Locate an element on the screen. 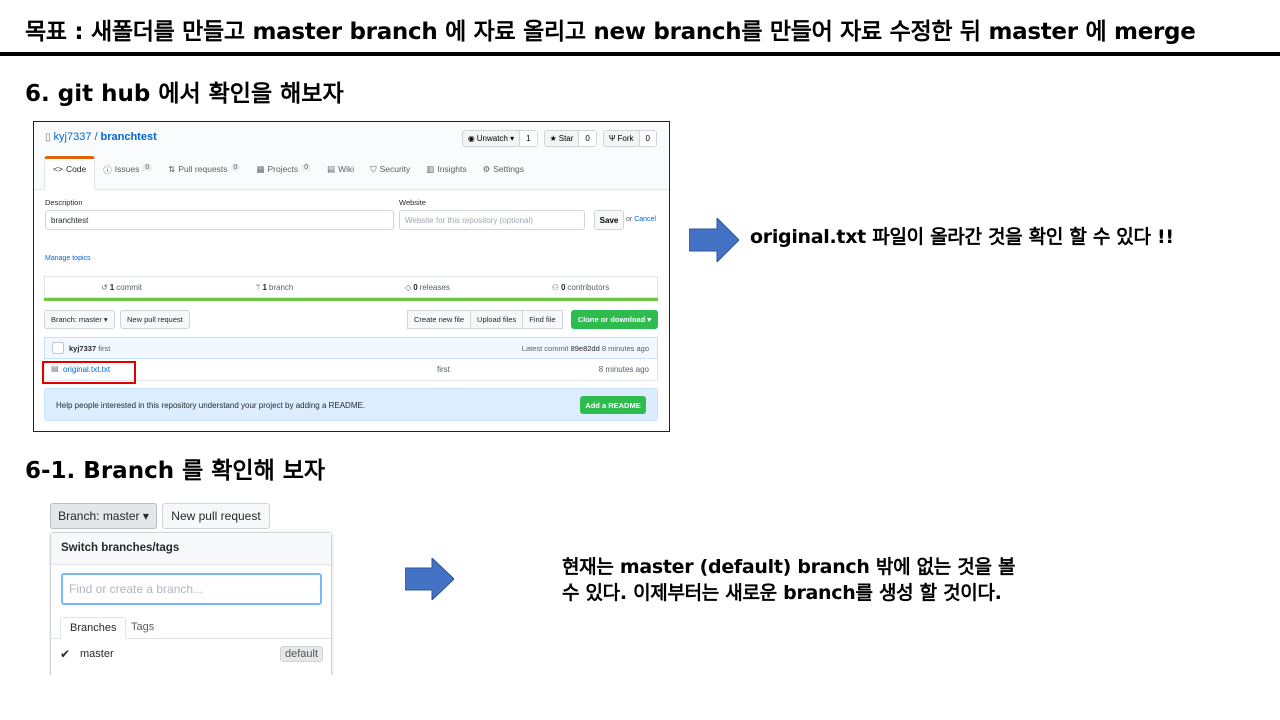  stat-label: contributors is located at coordinates (588, 287).